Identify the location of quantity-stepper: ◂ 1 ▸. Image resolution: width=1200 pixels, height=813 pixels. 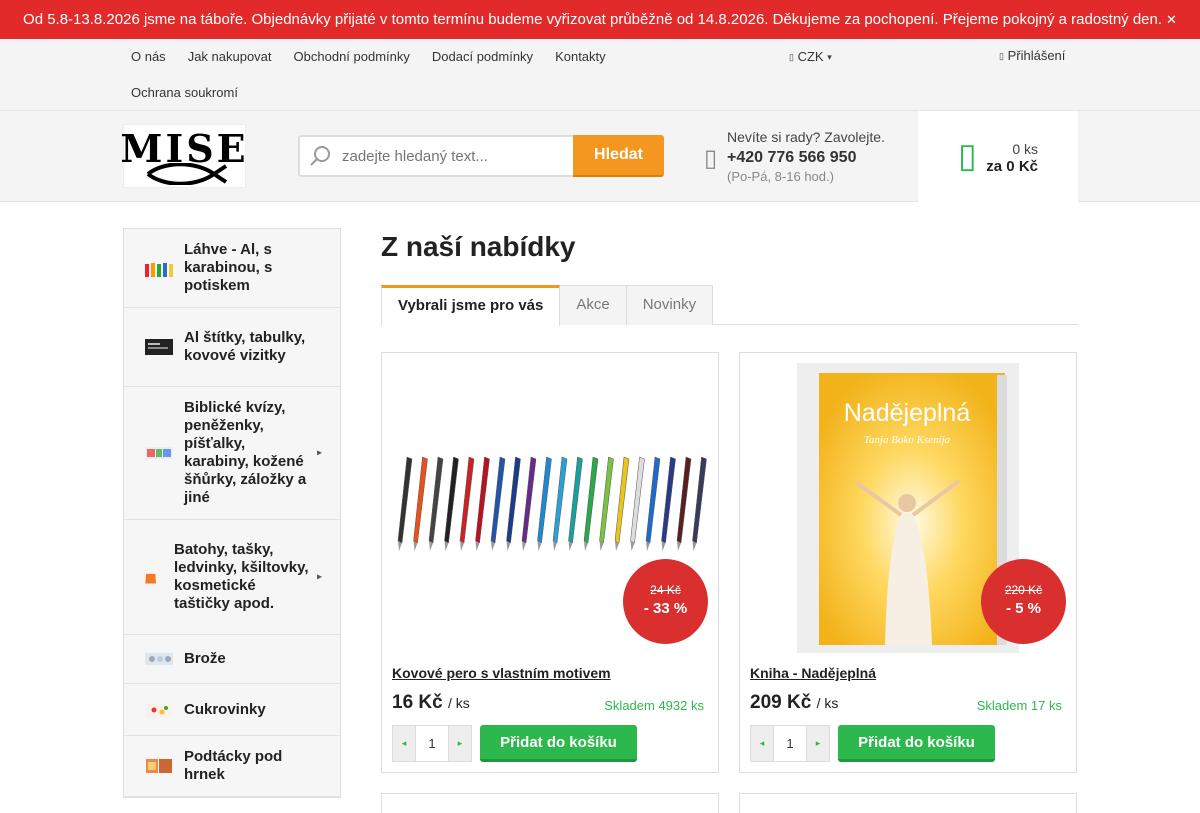
(432, 743).